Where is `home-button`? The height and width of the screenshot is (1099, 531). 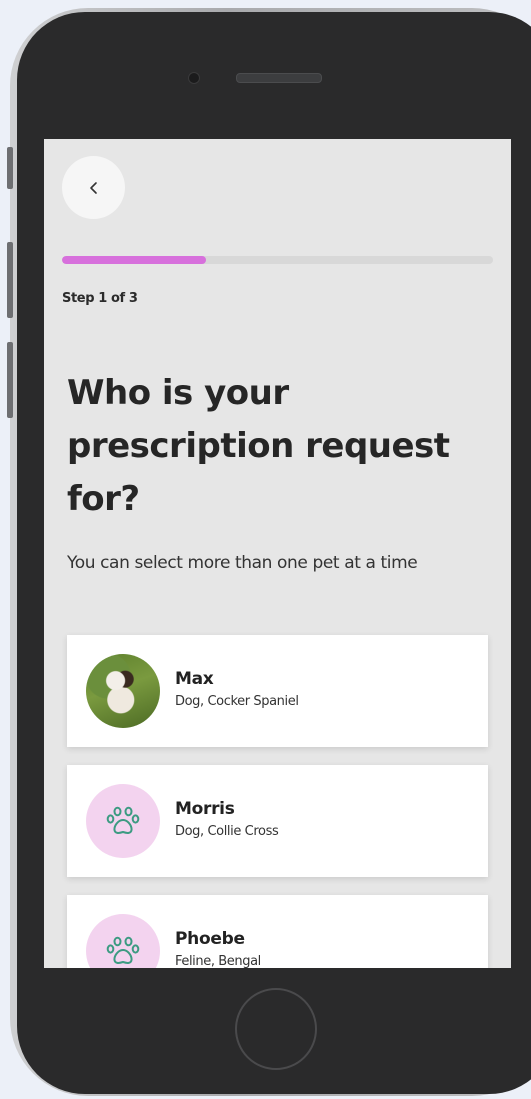
home-button is located at coordinates (276, 1029).